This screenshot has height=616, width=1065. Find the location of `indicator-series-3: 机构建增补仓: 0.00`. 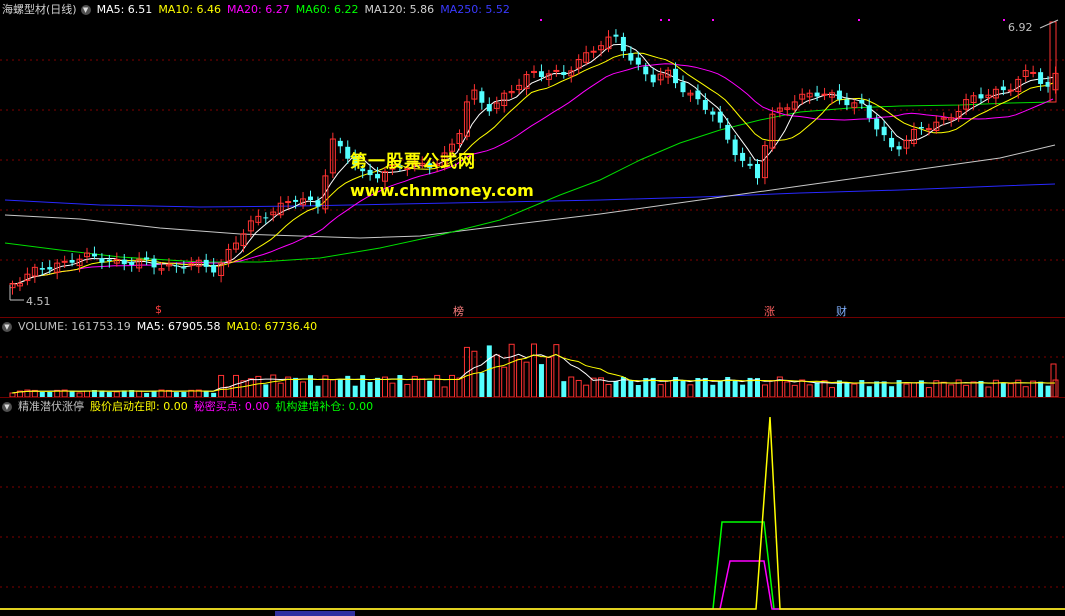

indicator-series-3: 机构建增补仓: 0.00 is located at coordinates (324, 406).